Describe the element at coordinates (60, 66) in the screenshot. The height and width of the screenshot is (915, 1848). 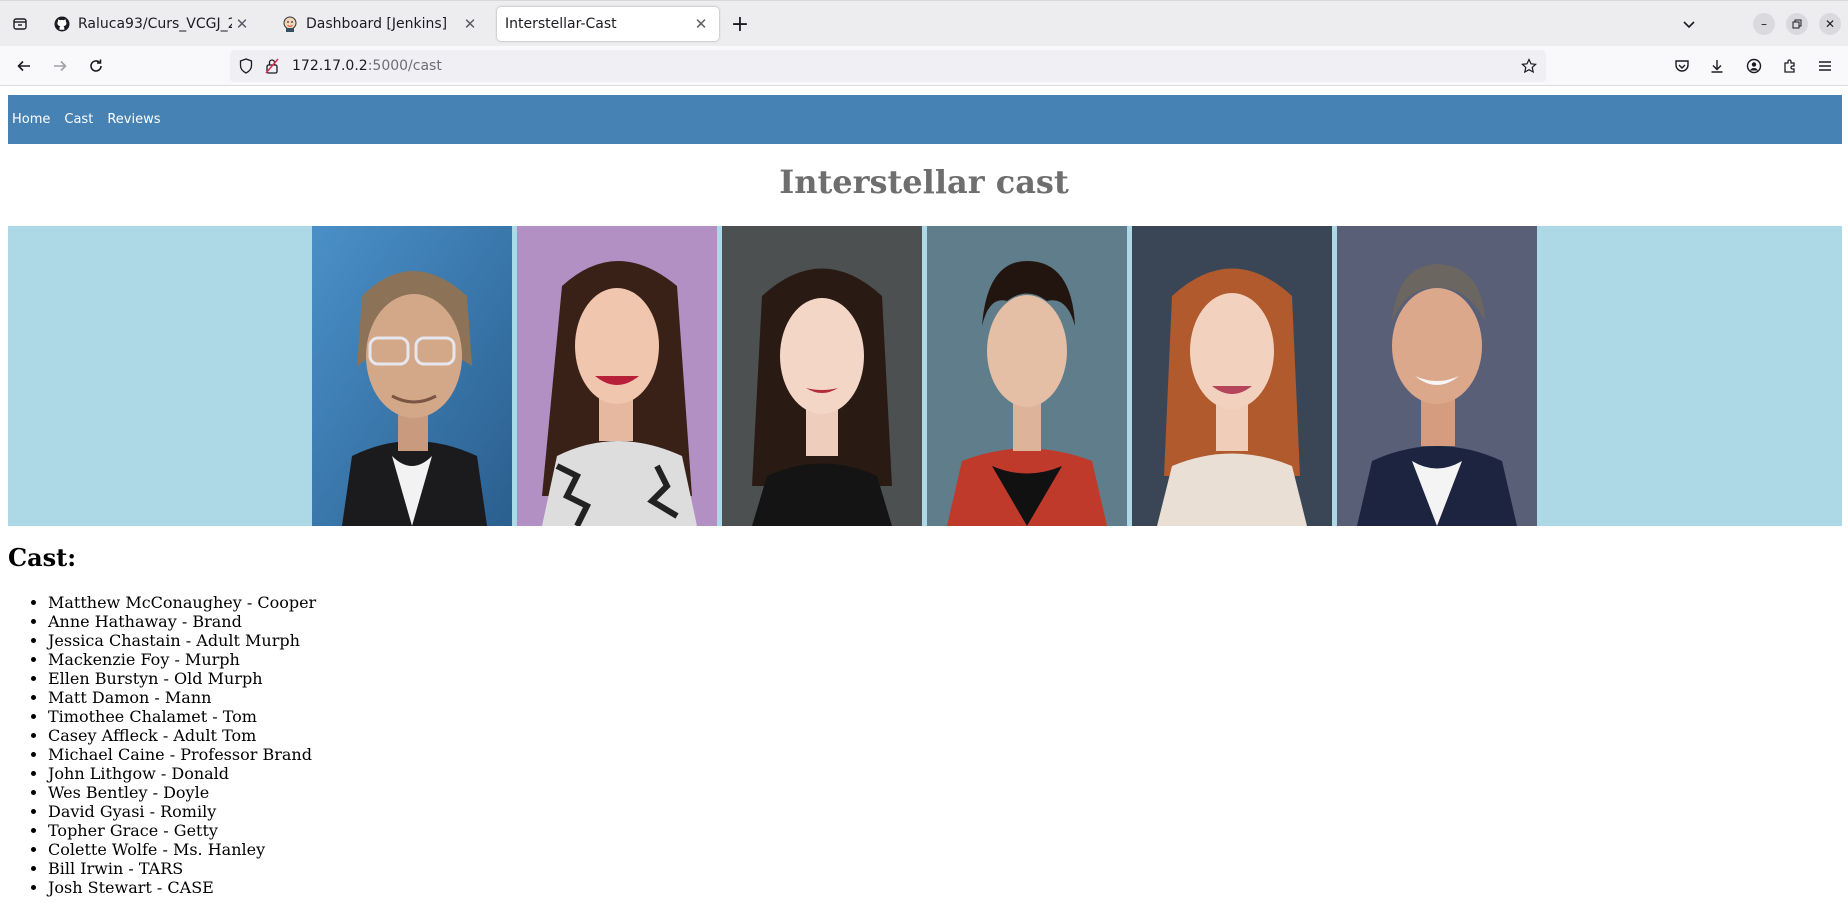
I see `forward-icon` at that location.